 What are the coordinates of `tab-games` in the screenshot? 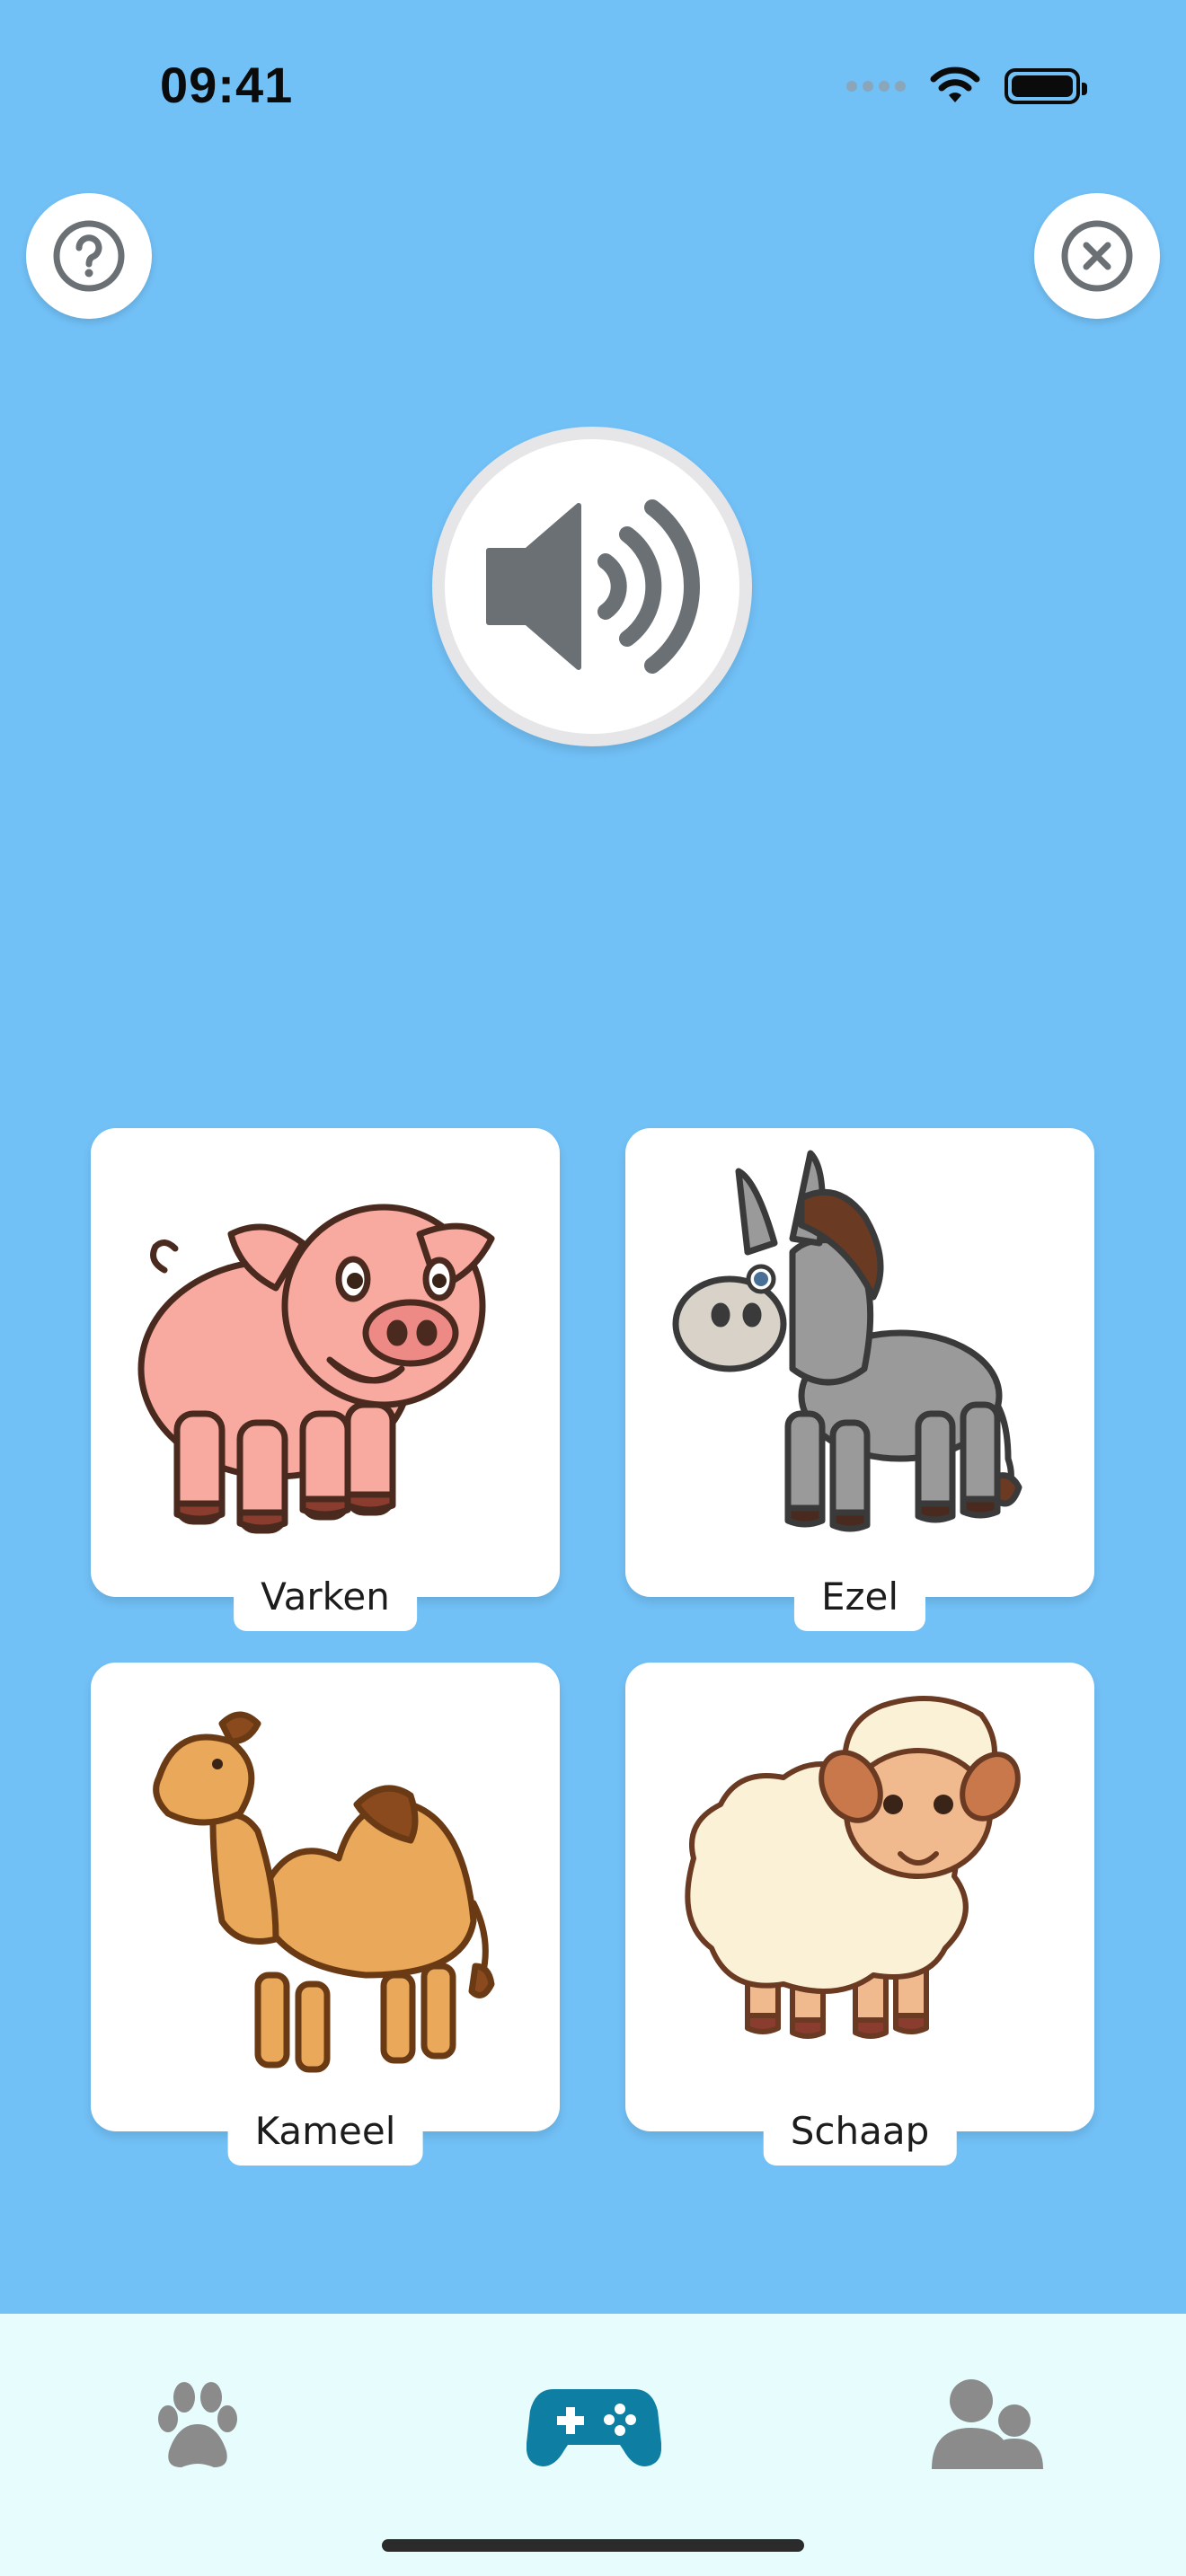 It's located at (594, 2423).